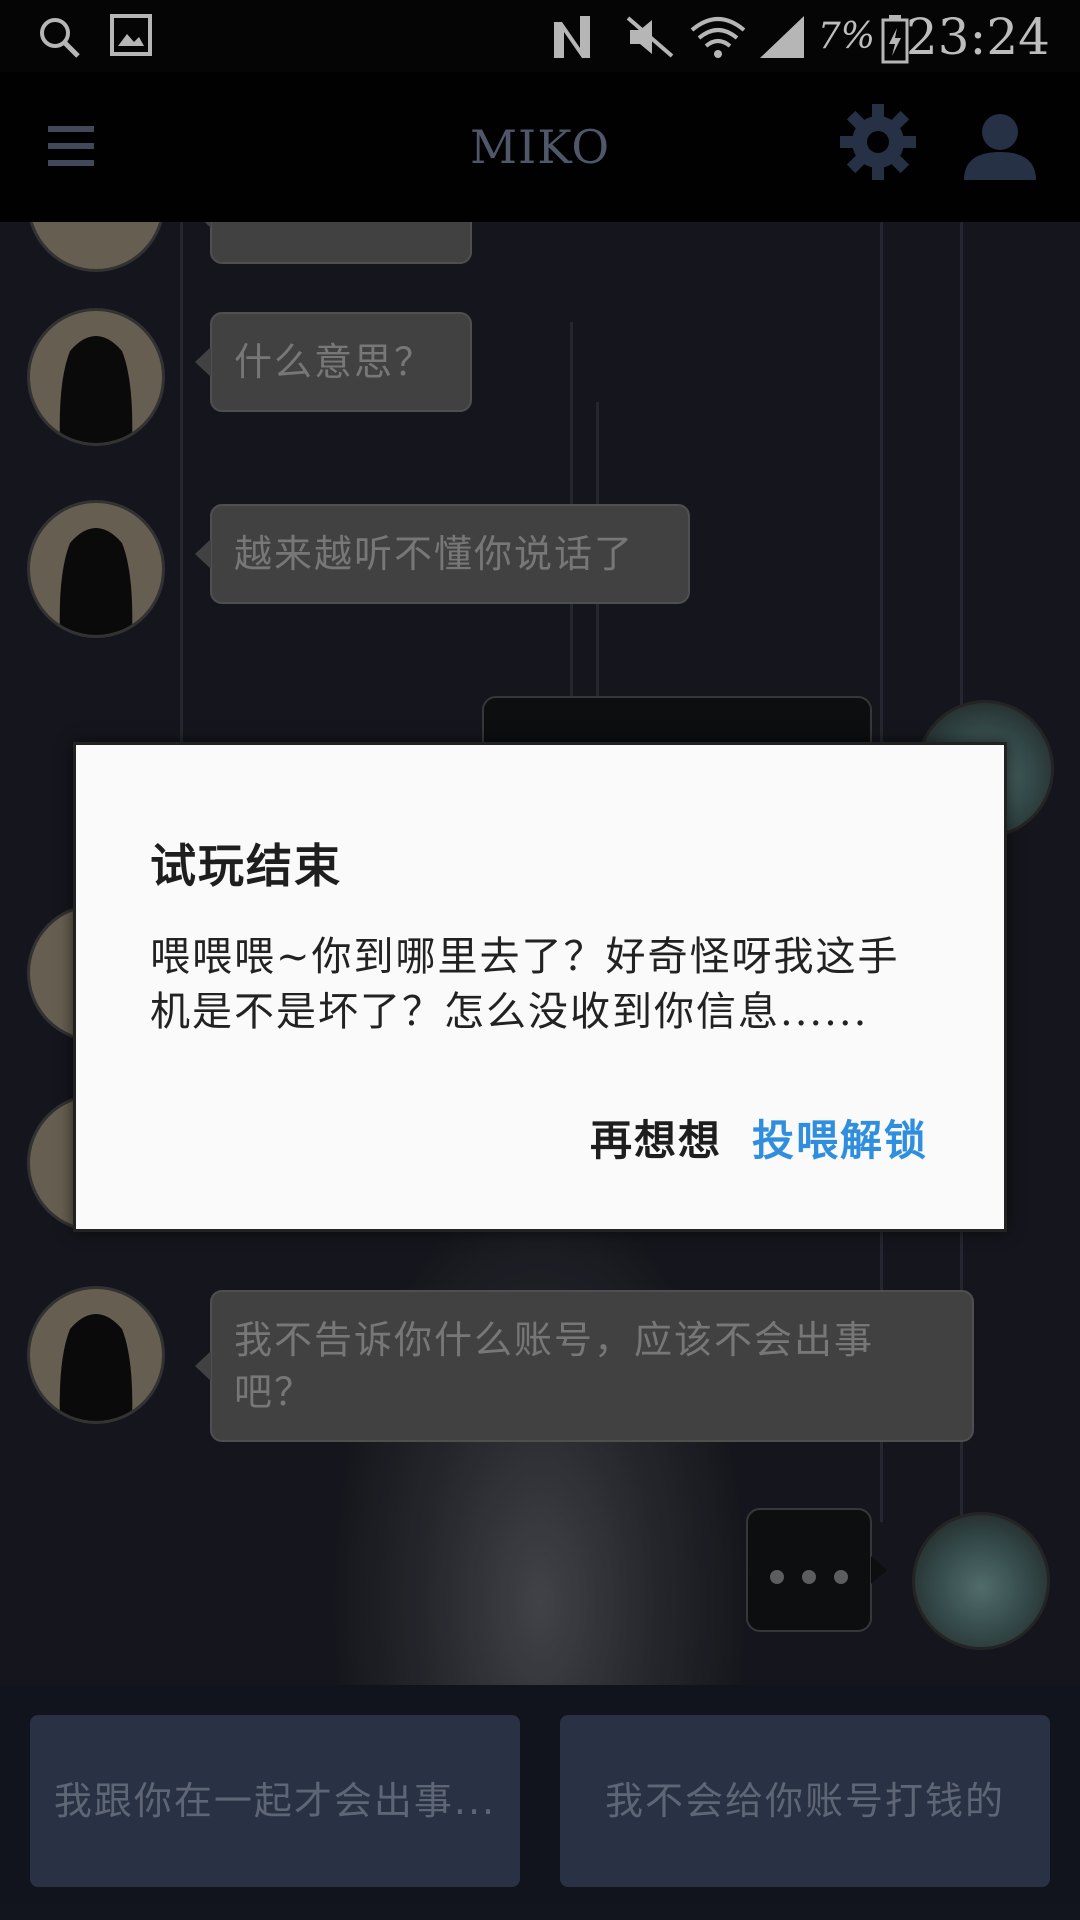  Describe the element at coordinates (246, 866) in the screenshot. I see `dialog-title: 试玩结束` at that location.